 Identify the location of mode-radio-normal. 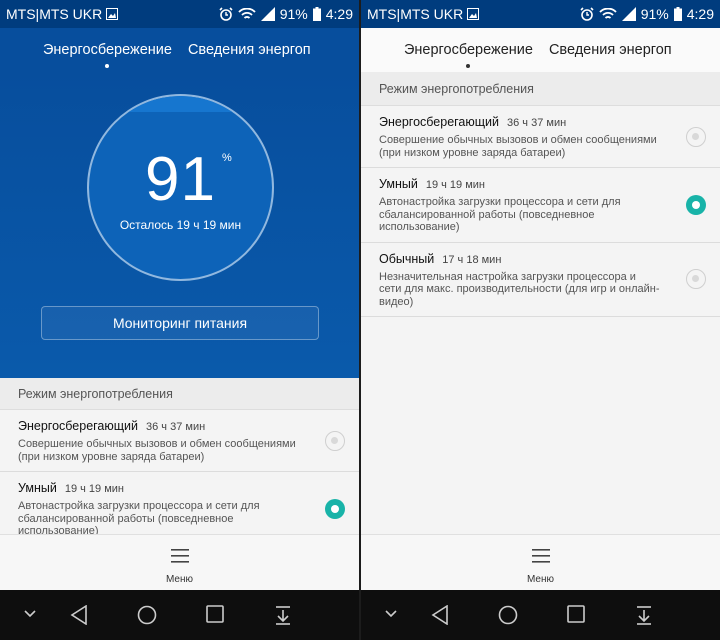
(696, 279).